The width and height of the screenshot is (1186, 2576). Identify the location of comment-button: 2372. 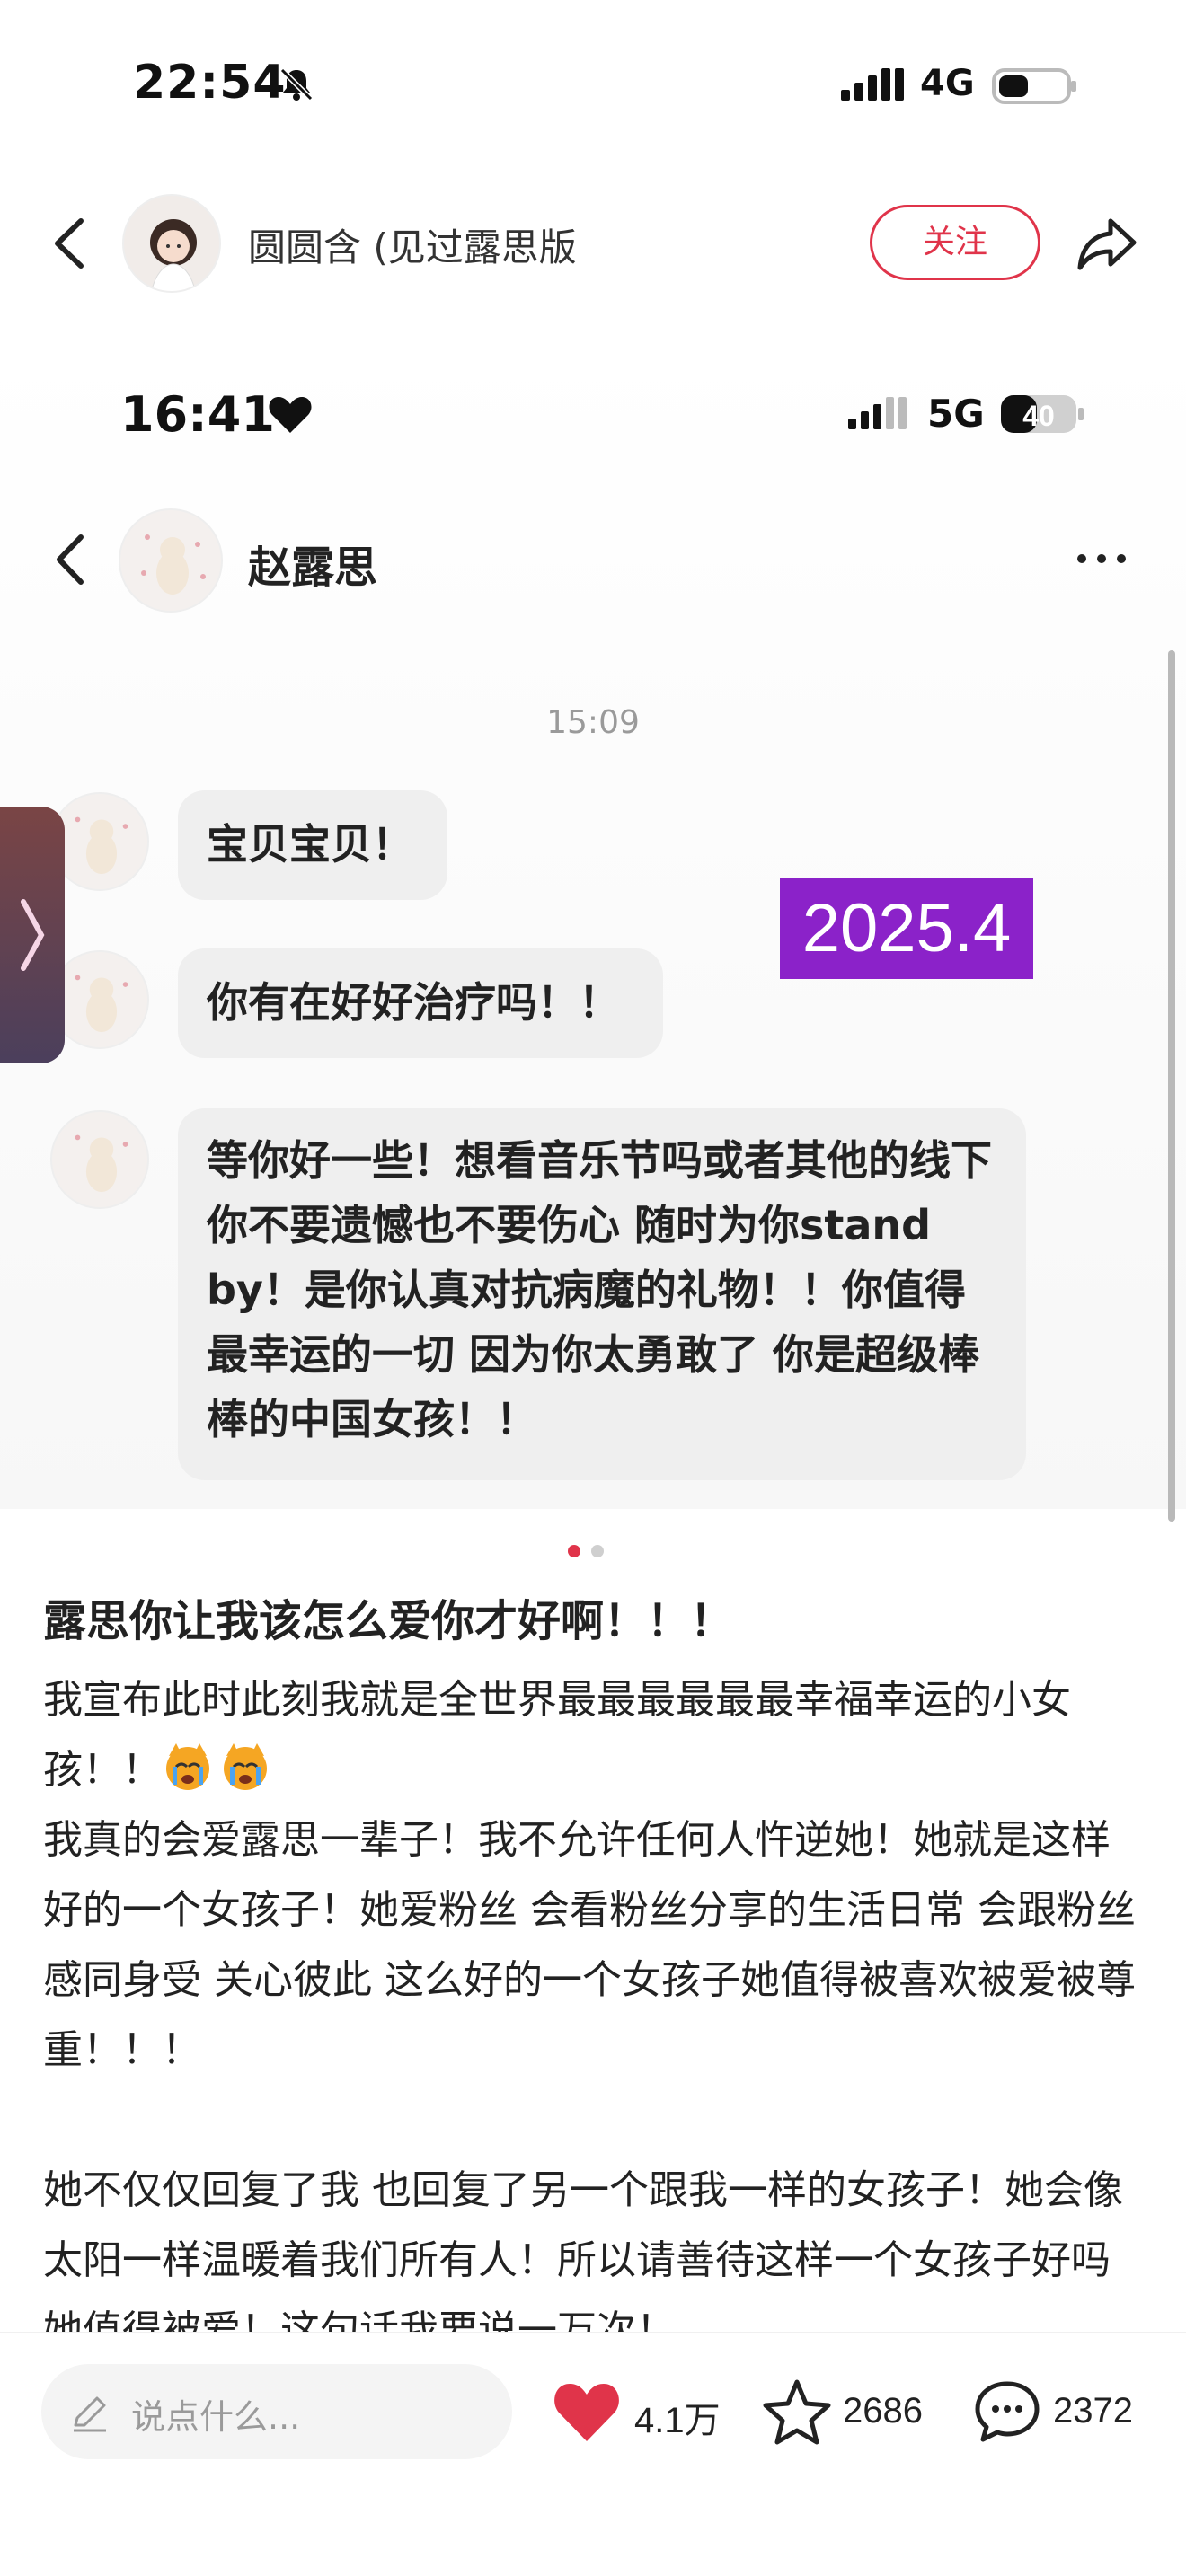
(1062, 2412).